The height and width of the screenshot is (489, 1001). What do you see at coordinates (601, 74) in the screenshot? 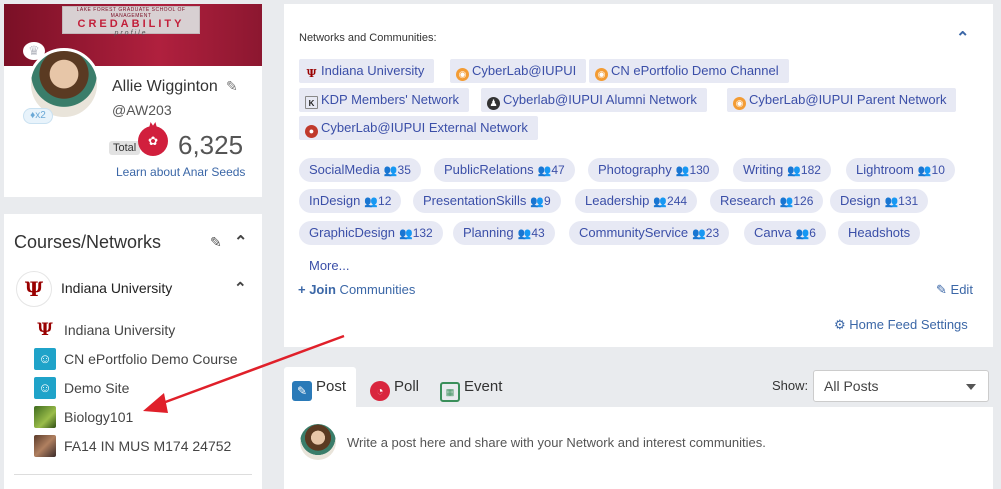
I see `cn-channel-icon: ◉` at bounding box center [601, 74].